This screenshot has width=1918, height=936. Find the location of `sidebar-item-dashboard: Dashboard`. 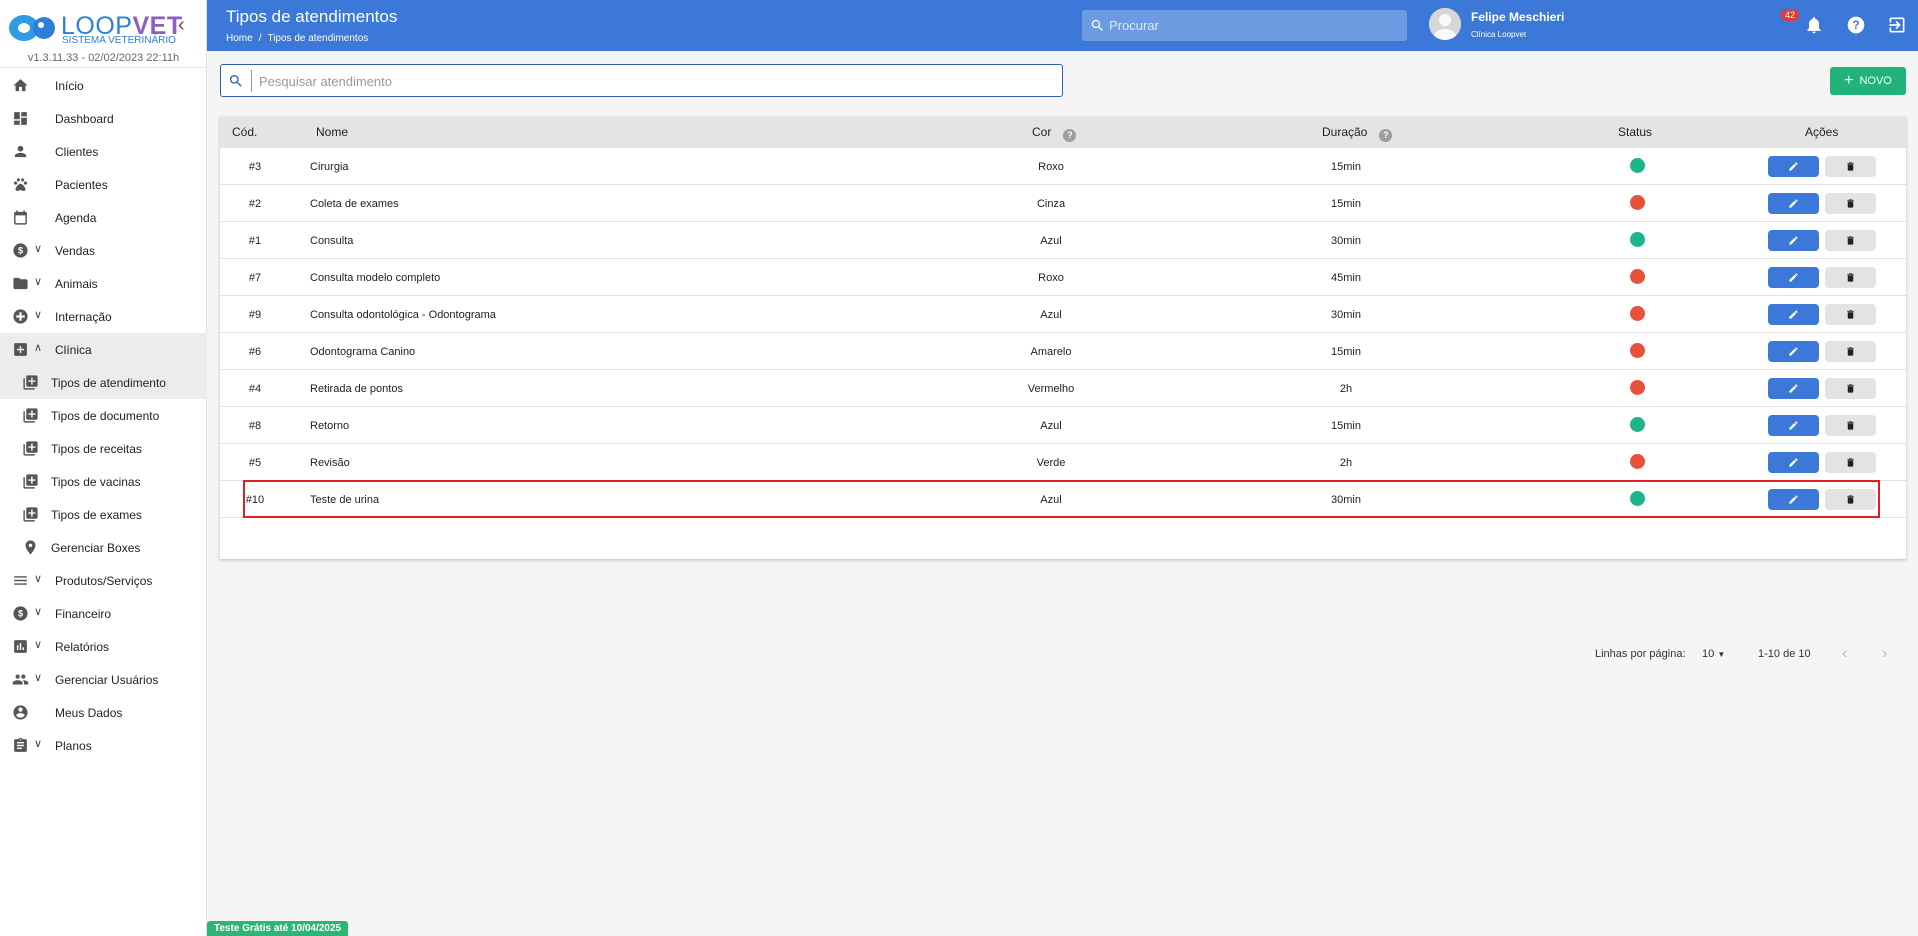

sidebar-item-dashboard: Dashboard is located at coordinates (103, 118).